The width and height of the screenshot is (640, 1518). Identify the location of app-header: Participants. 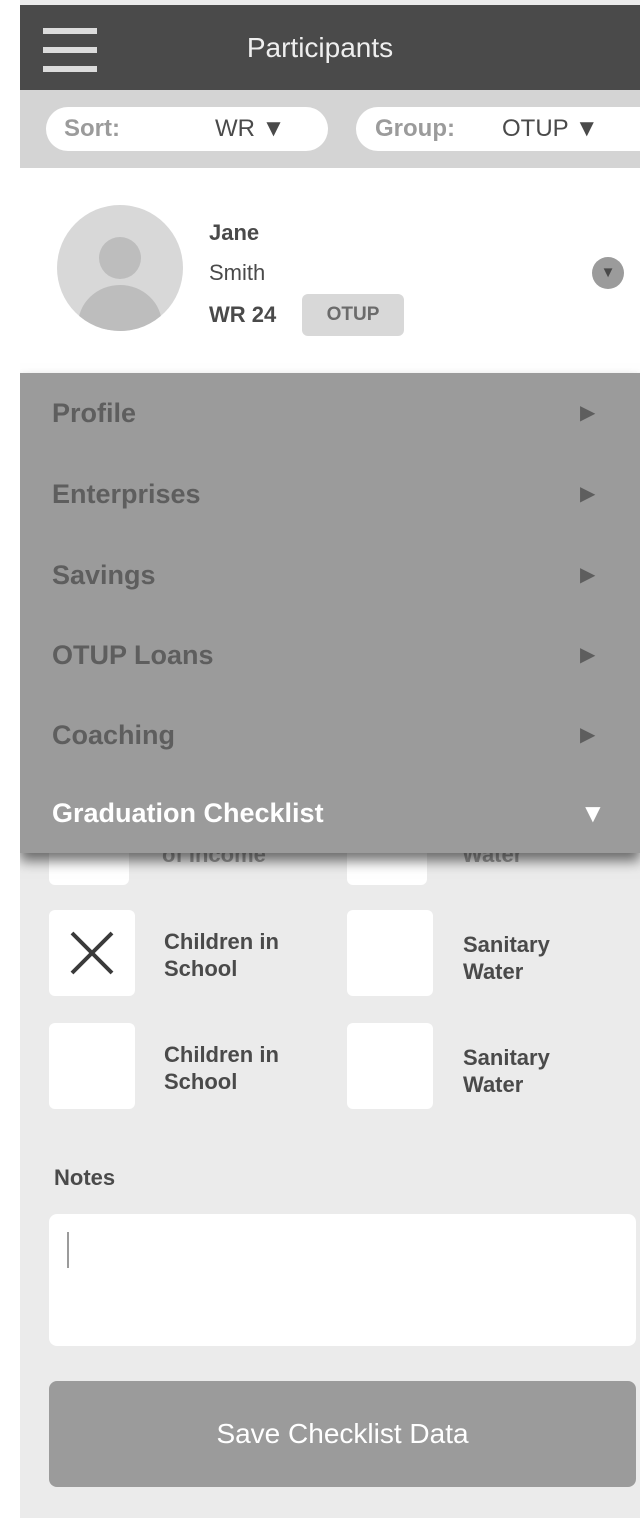
(330, 47).